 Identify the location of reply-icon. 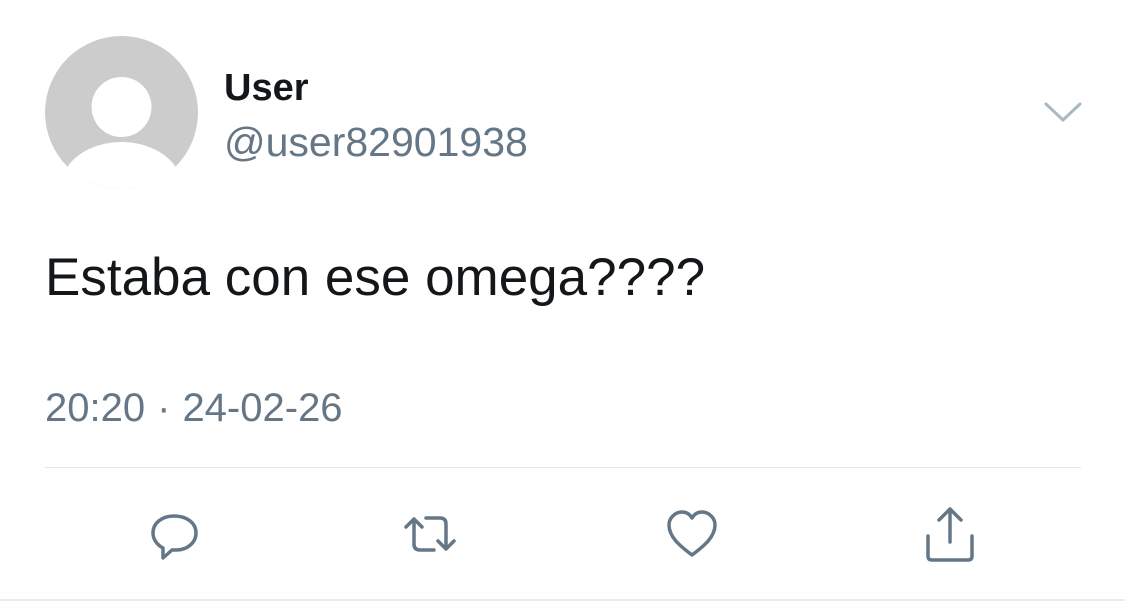
(174, 537).